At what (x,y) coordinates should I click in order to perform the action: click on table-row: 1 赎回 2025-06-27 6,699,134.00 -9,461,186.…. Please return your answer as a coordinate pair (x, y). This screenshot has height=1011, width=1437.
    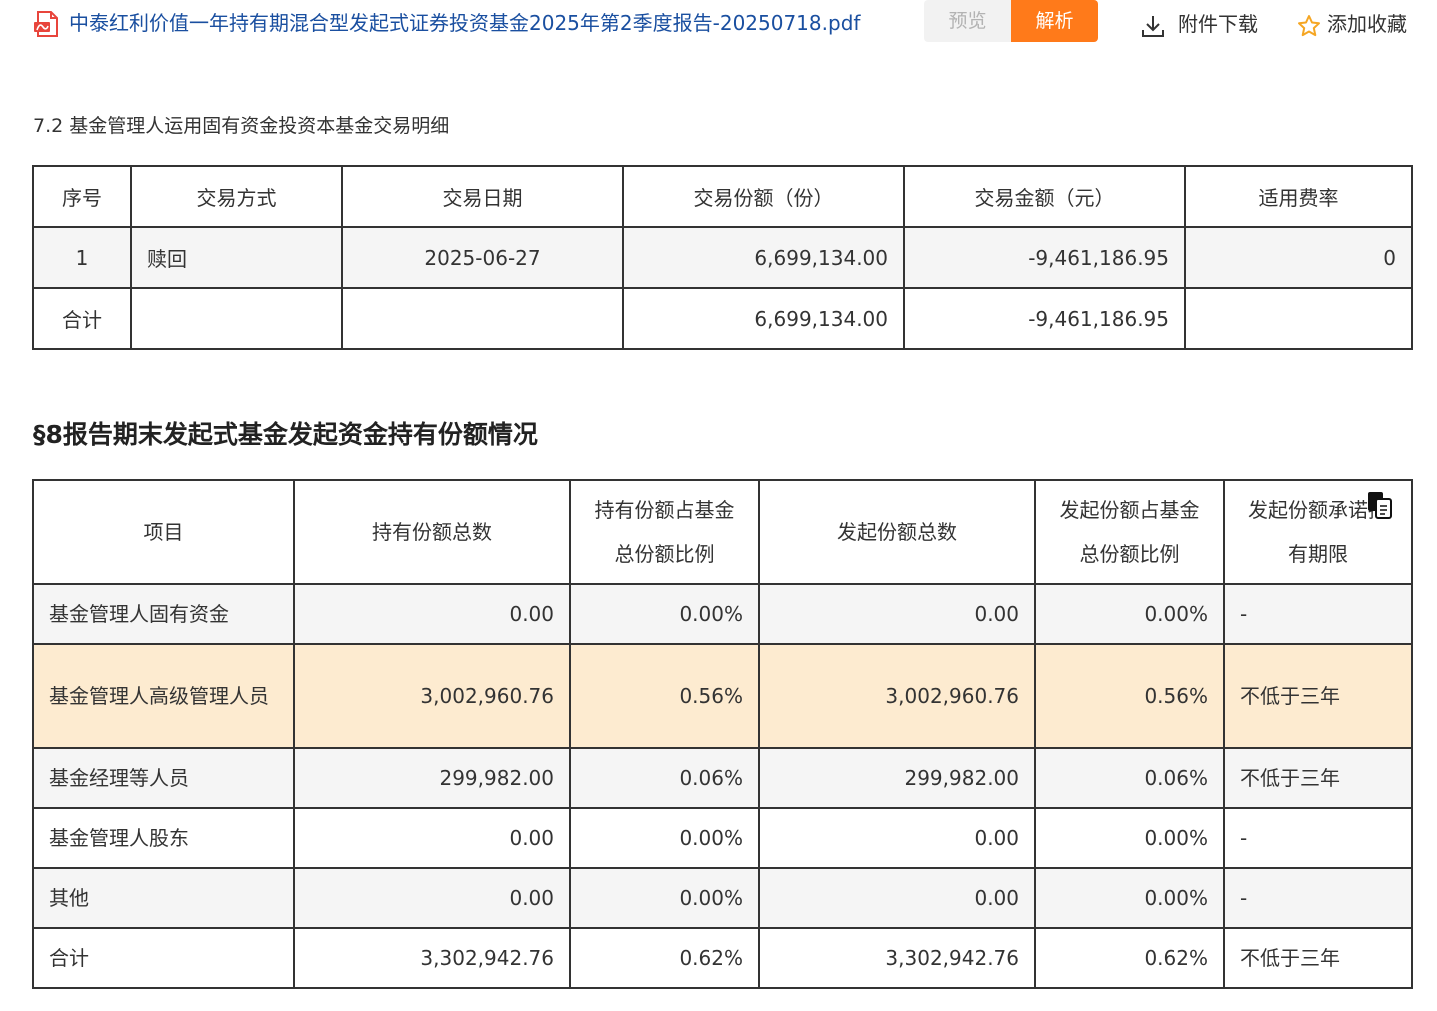
    Looking at the image, I should click on (722, 257).